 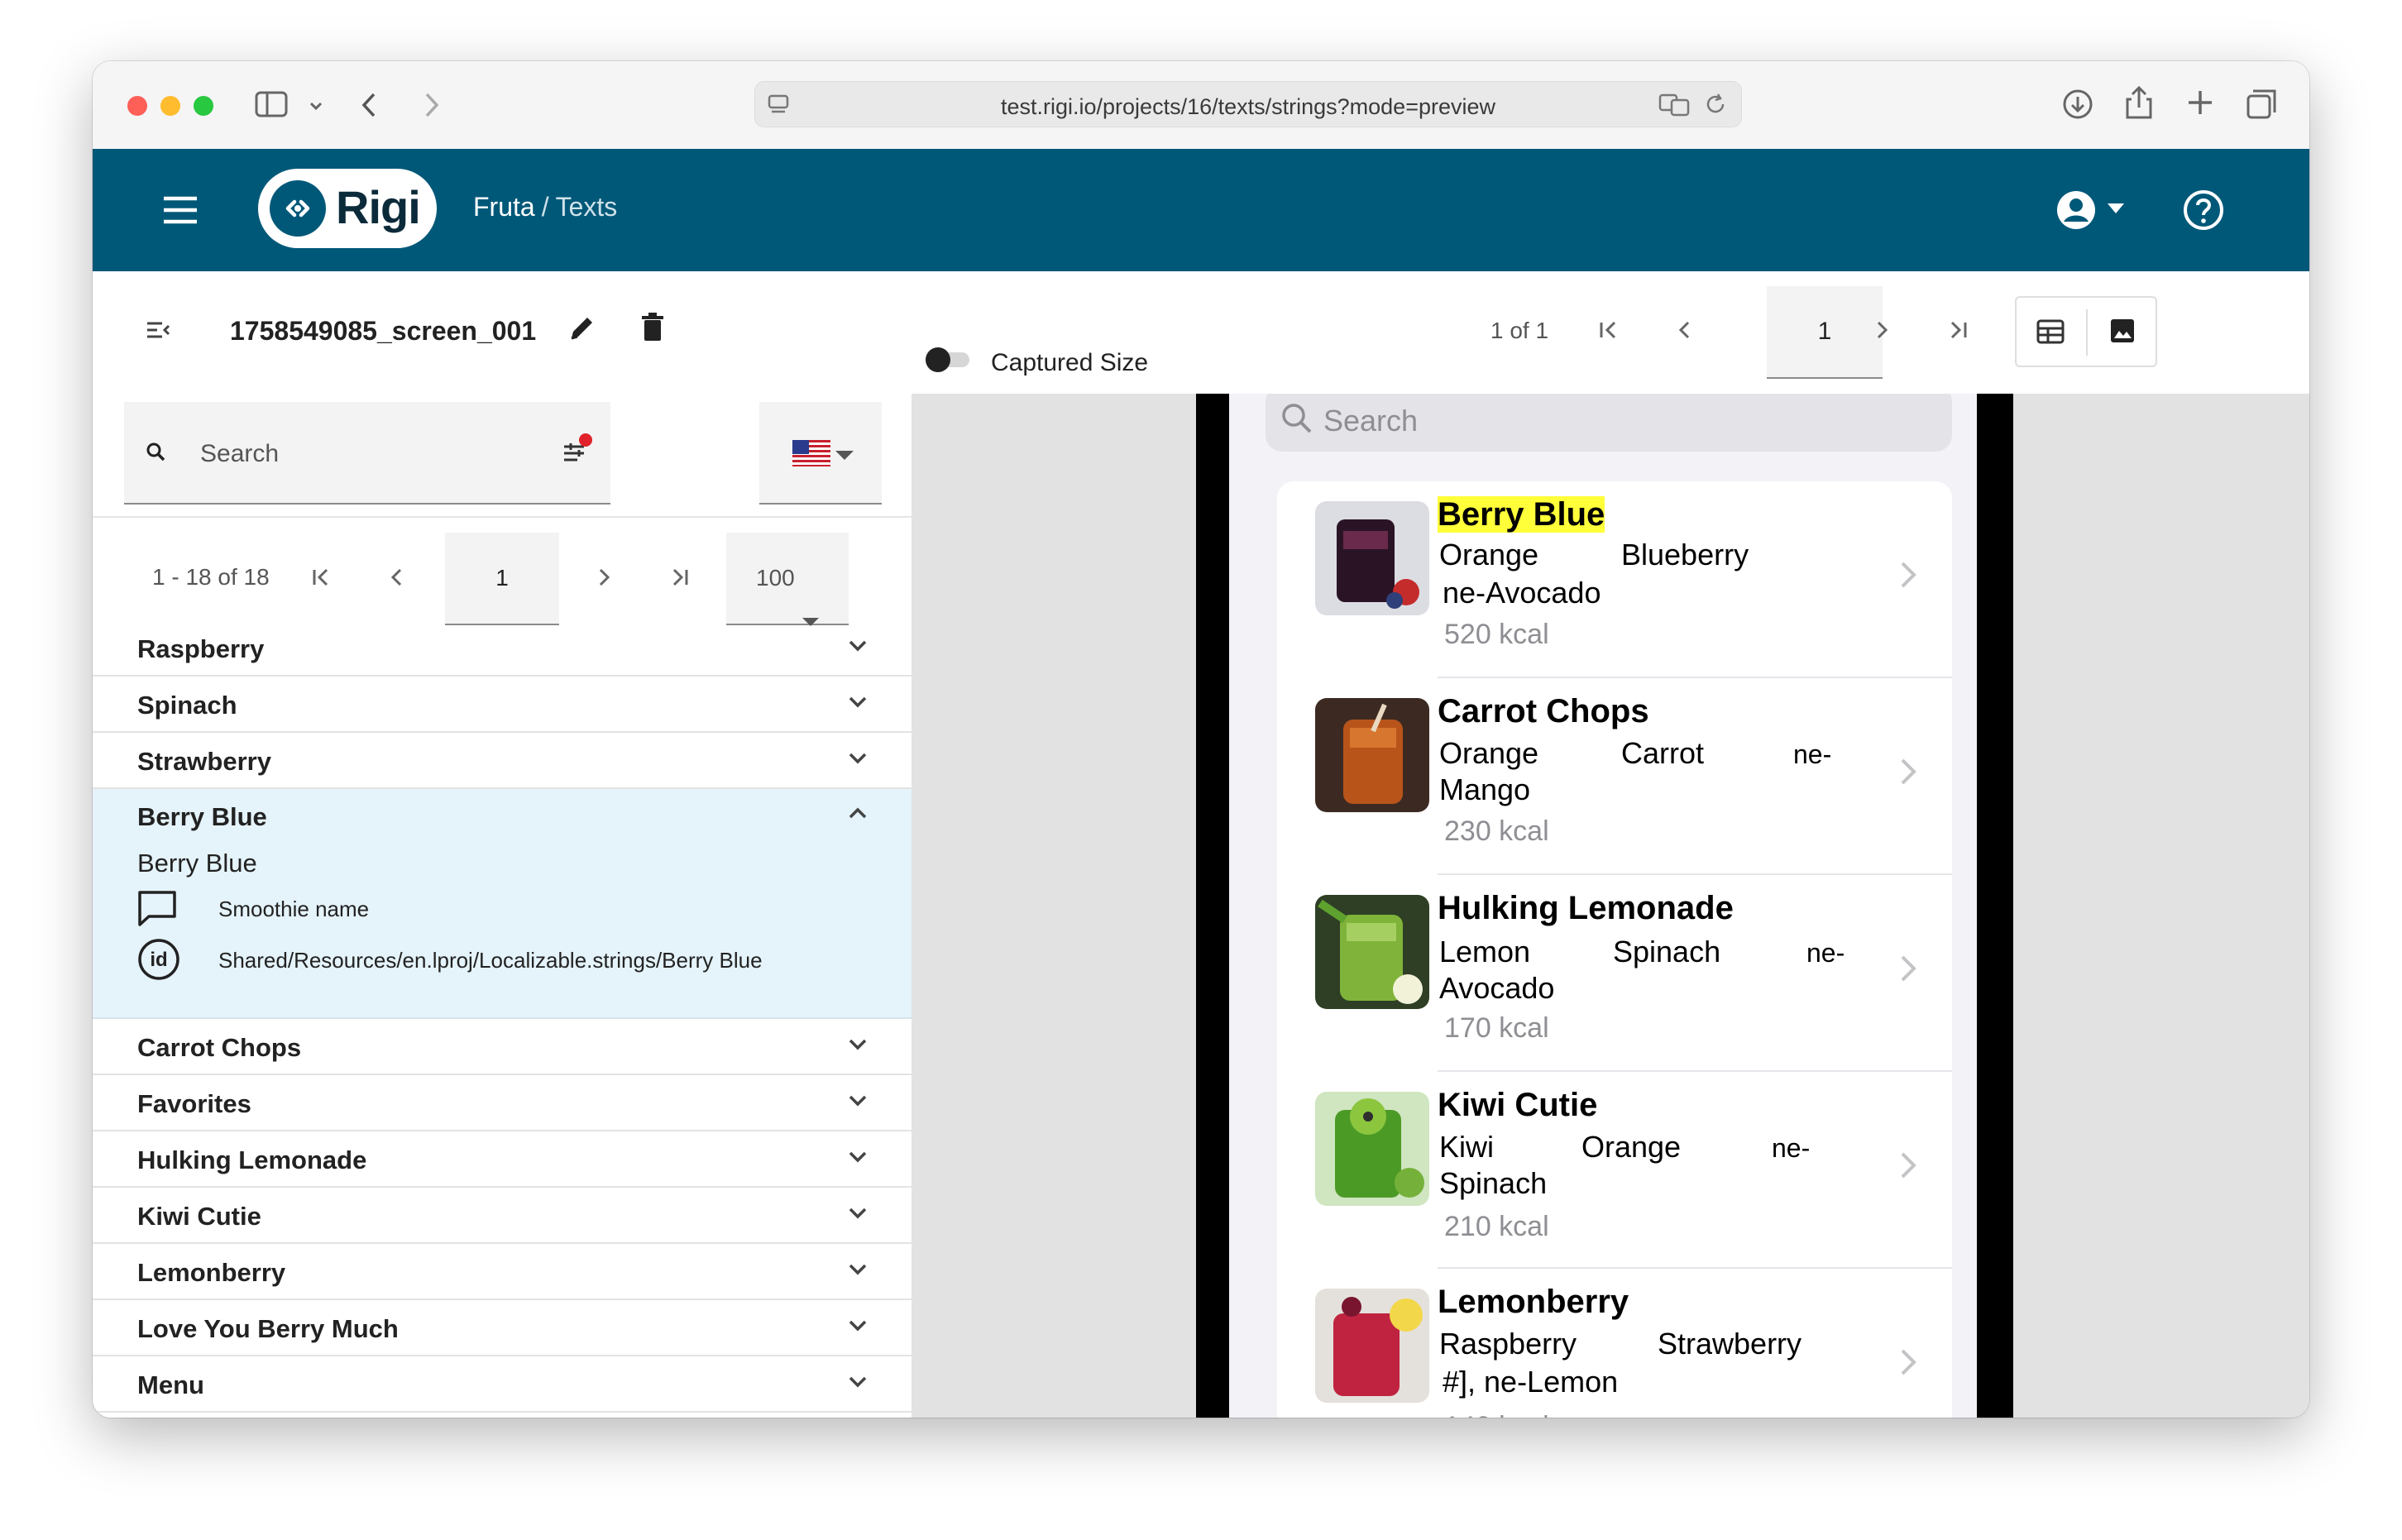 I want to click on breadcrumb: Fruta / Texts, so click(x=545, y=207).